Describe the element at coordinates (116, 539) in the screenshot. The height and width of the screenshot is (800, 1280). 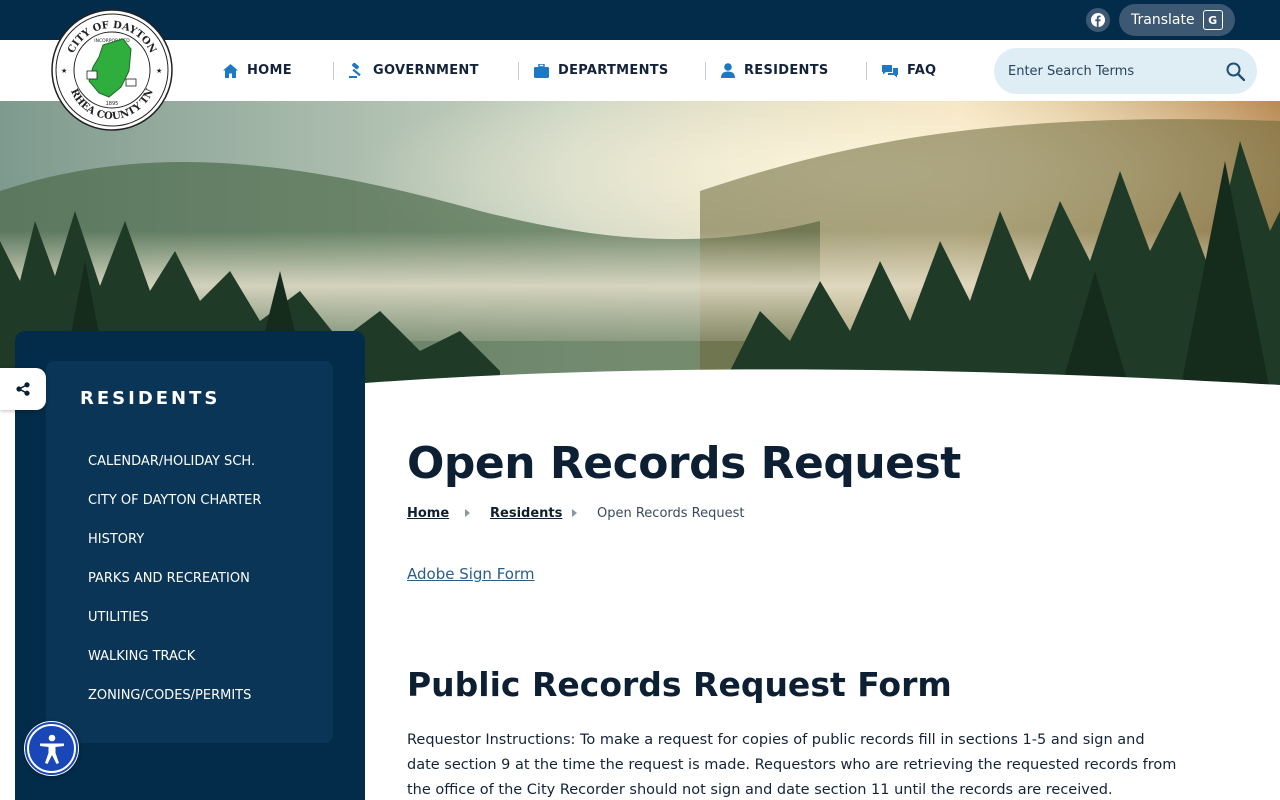
I see `sidebar-item-history: HISTORY` at that location.